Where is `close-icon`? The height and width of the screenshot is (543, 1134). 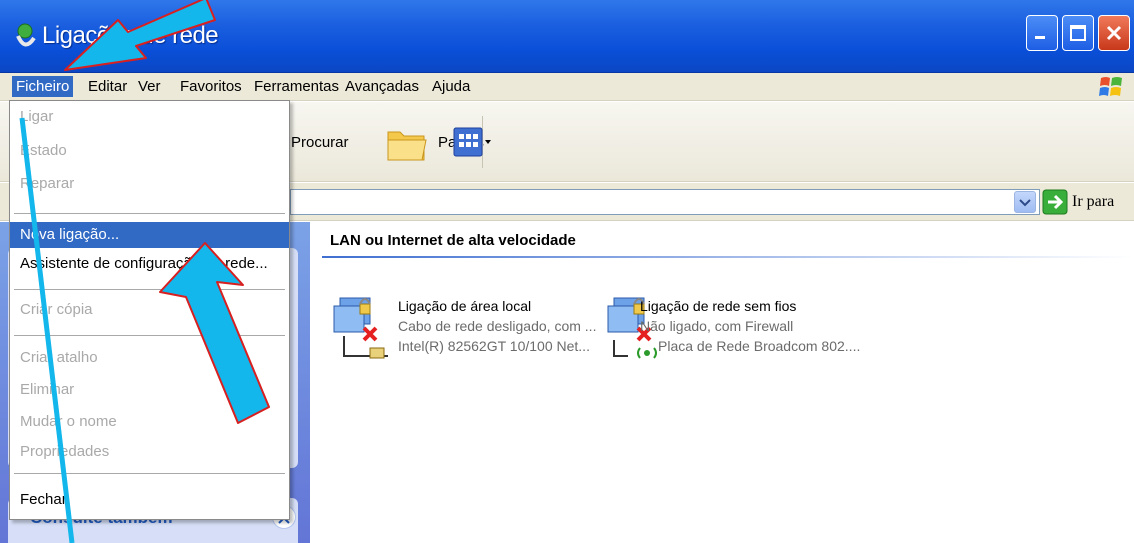
close-icon is located at coordinates (1114, 33).